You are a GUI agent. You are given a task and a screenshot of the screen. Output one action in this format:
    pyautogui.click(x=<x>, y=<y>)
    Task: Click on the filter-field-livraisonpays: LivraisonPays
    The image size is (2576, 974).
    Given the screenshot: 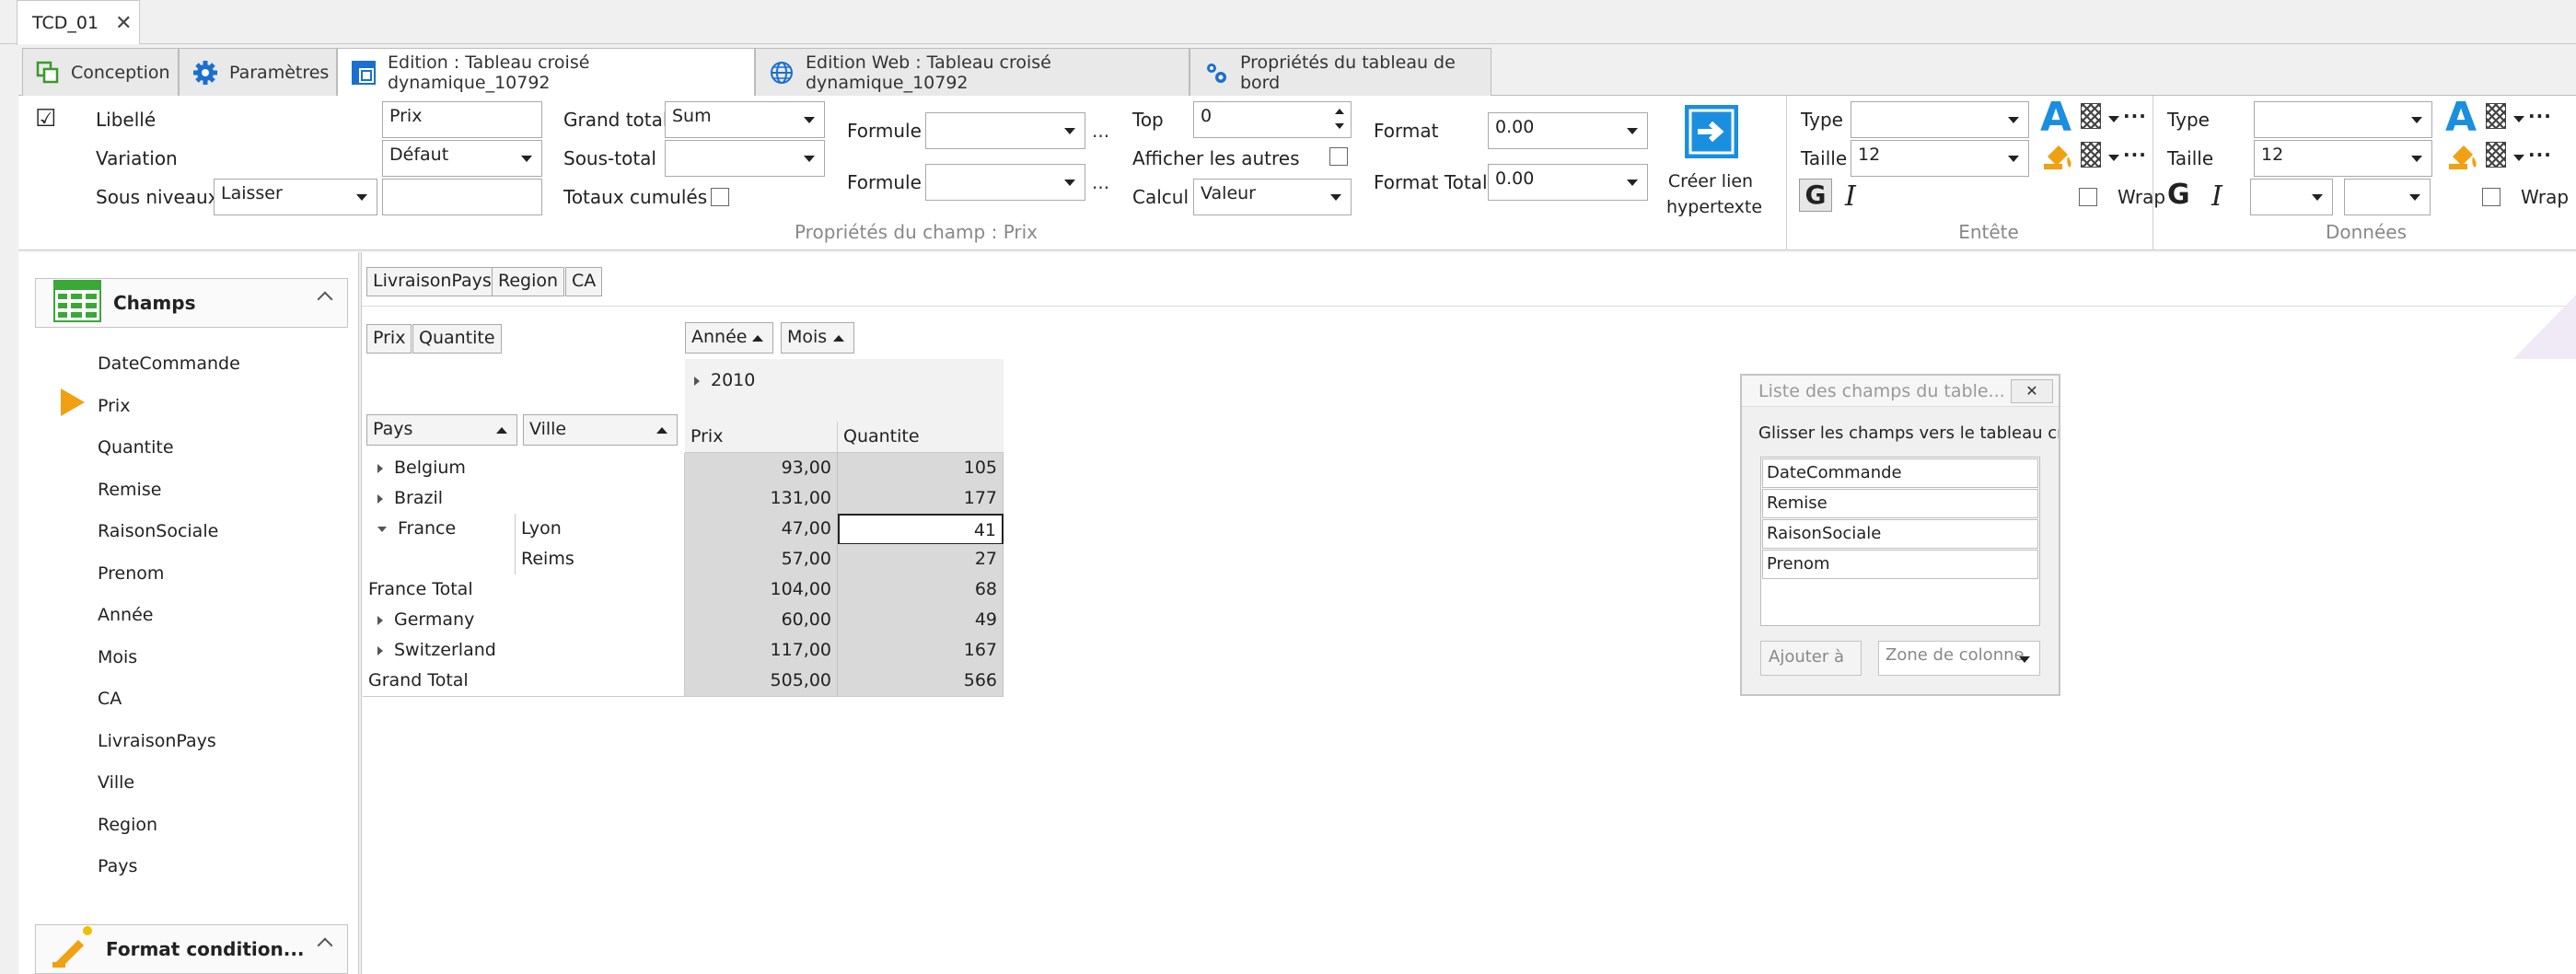 What is the action you would take?
    pyautogui.click(x=432, y=282)
    